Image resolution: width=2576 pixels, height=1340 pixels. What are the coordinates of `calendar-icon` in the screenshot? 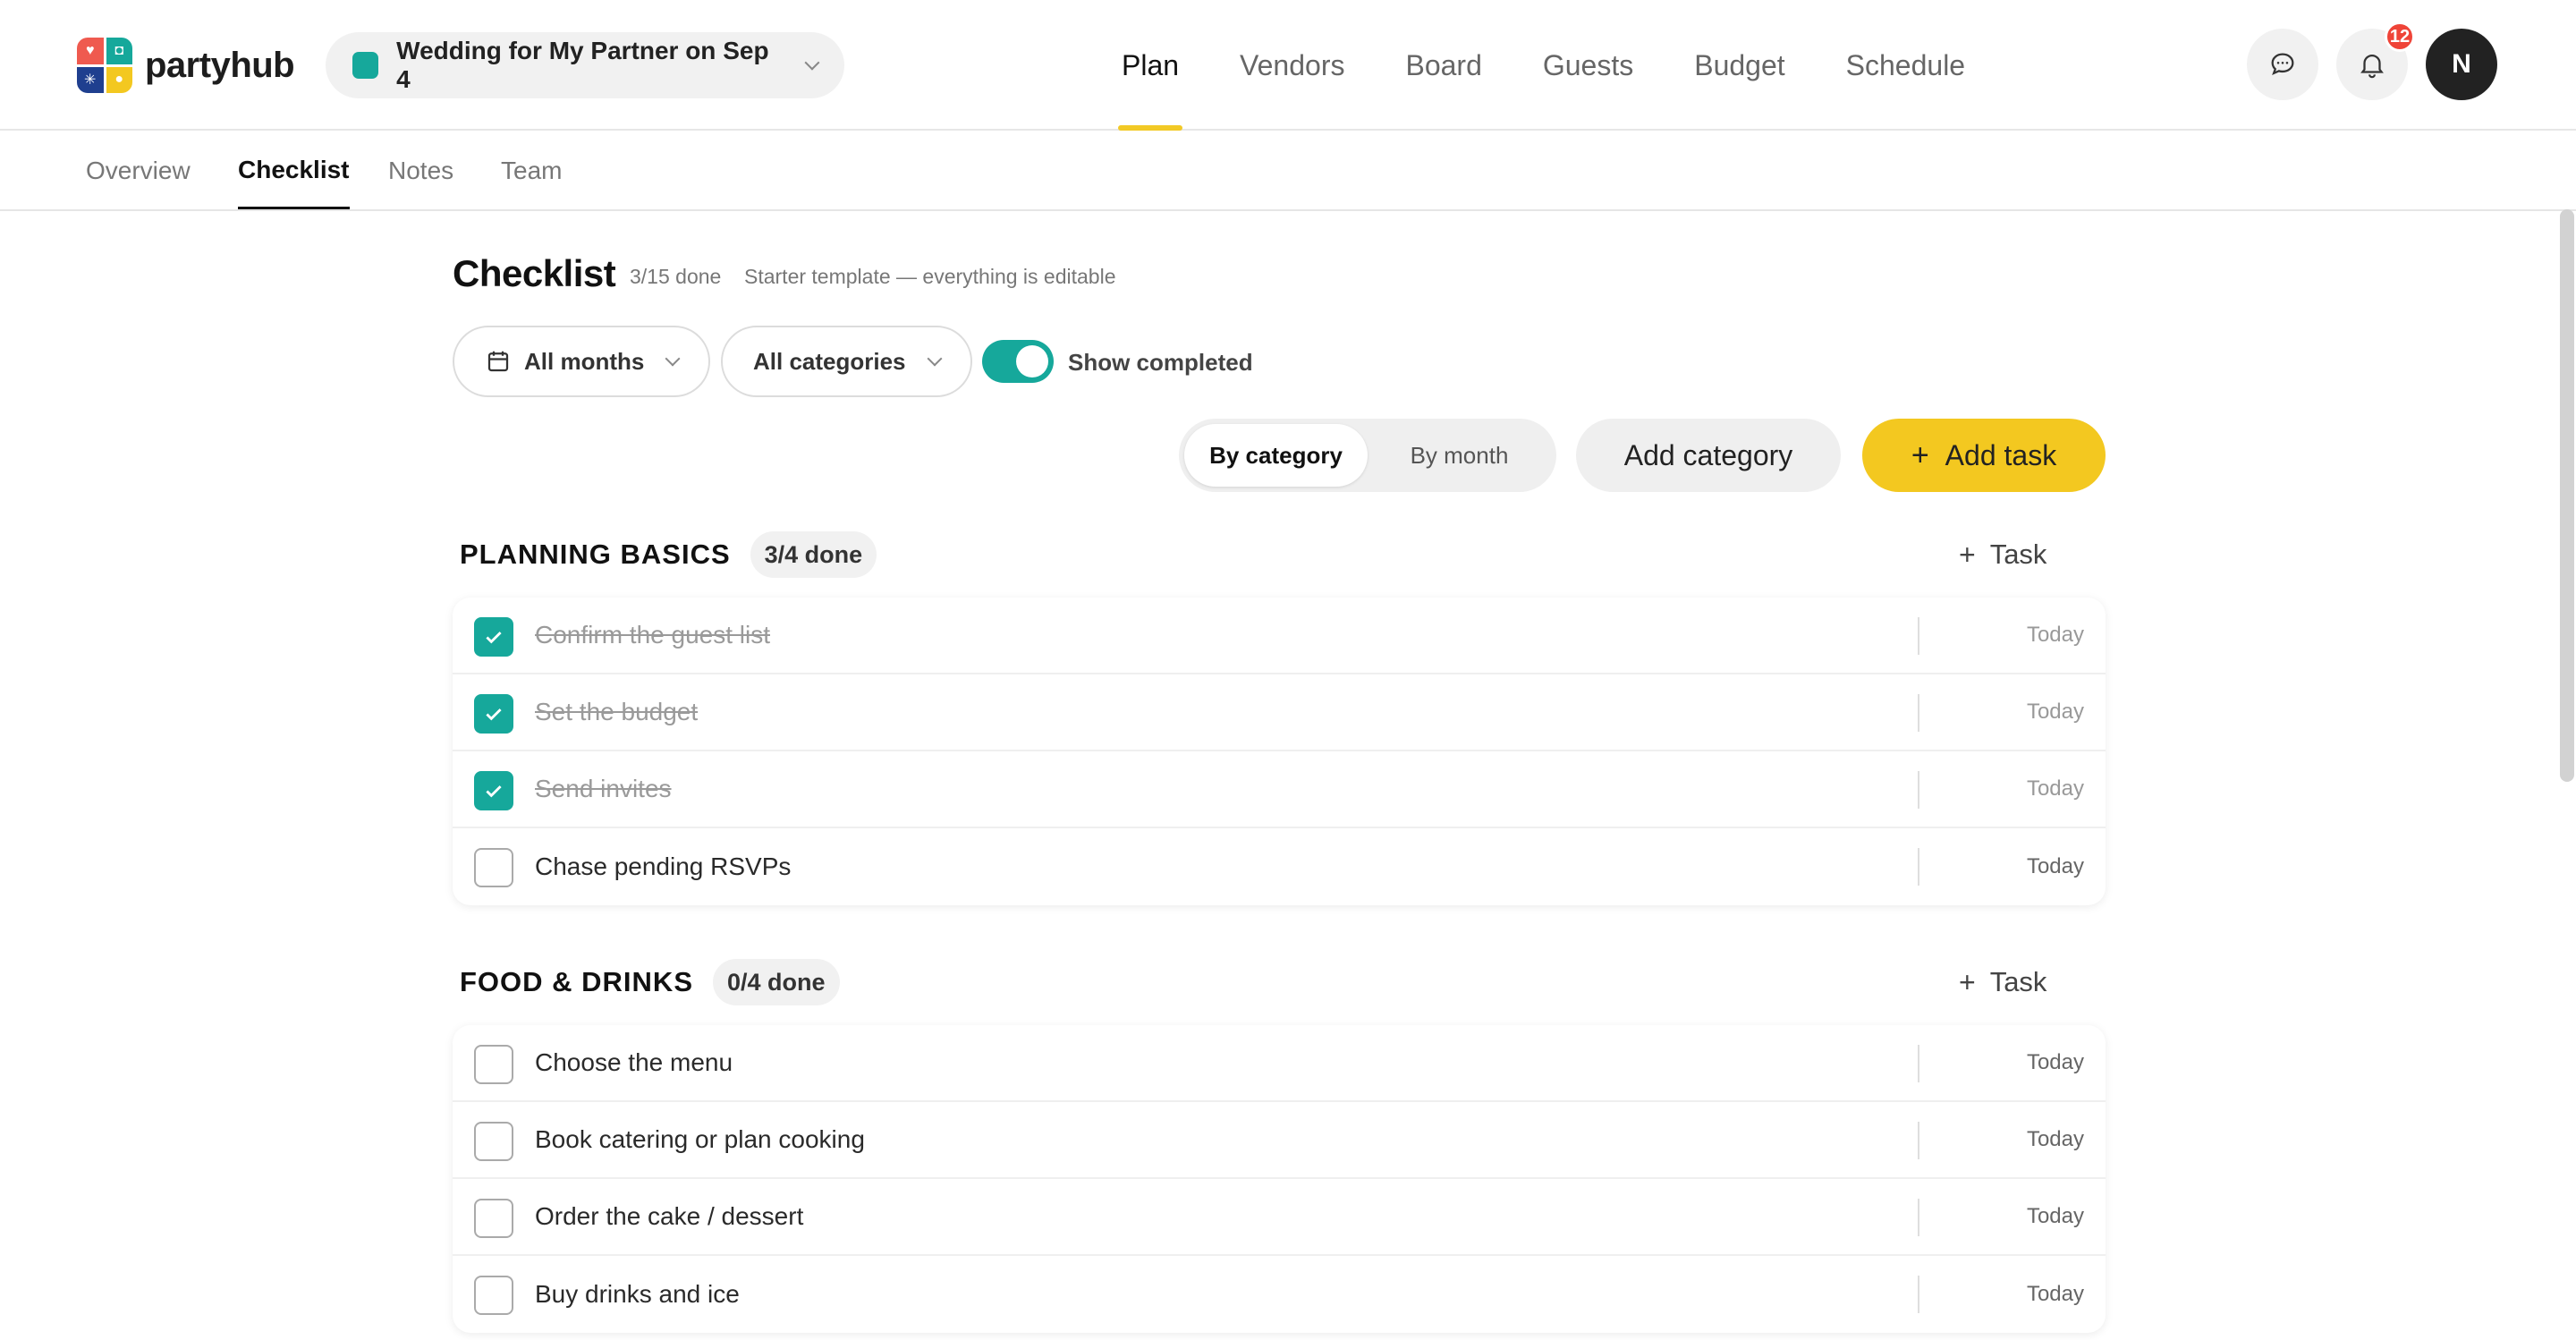 It's located at (498, 361).